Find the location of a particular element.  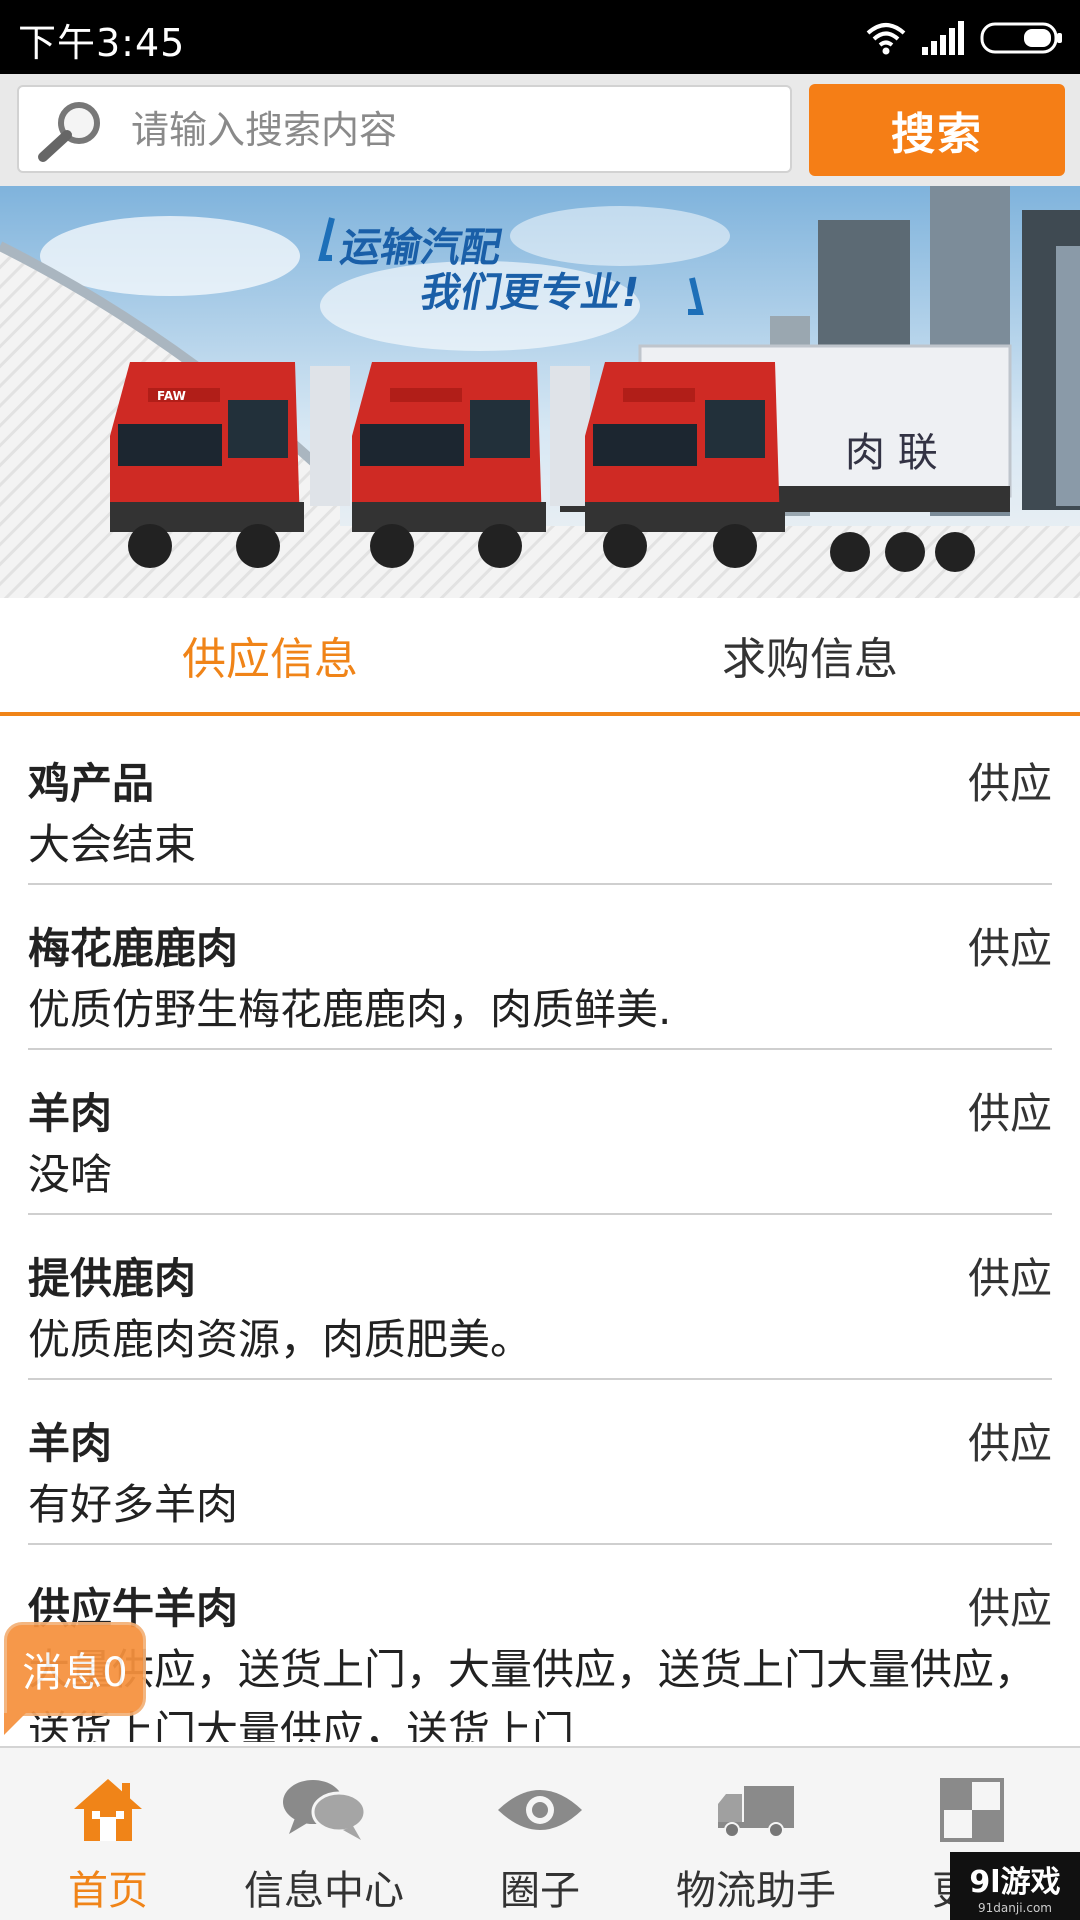

message-badge-tail is located at coordinates (15, 1724).